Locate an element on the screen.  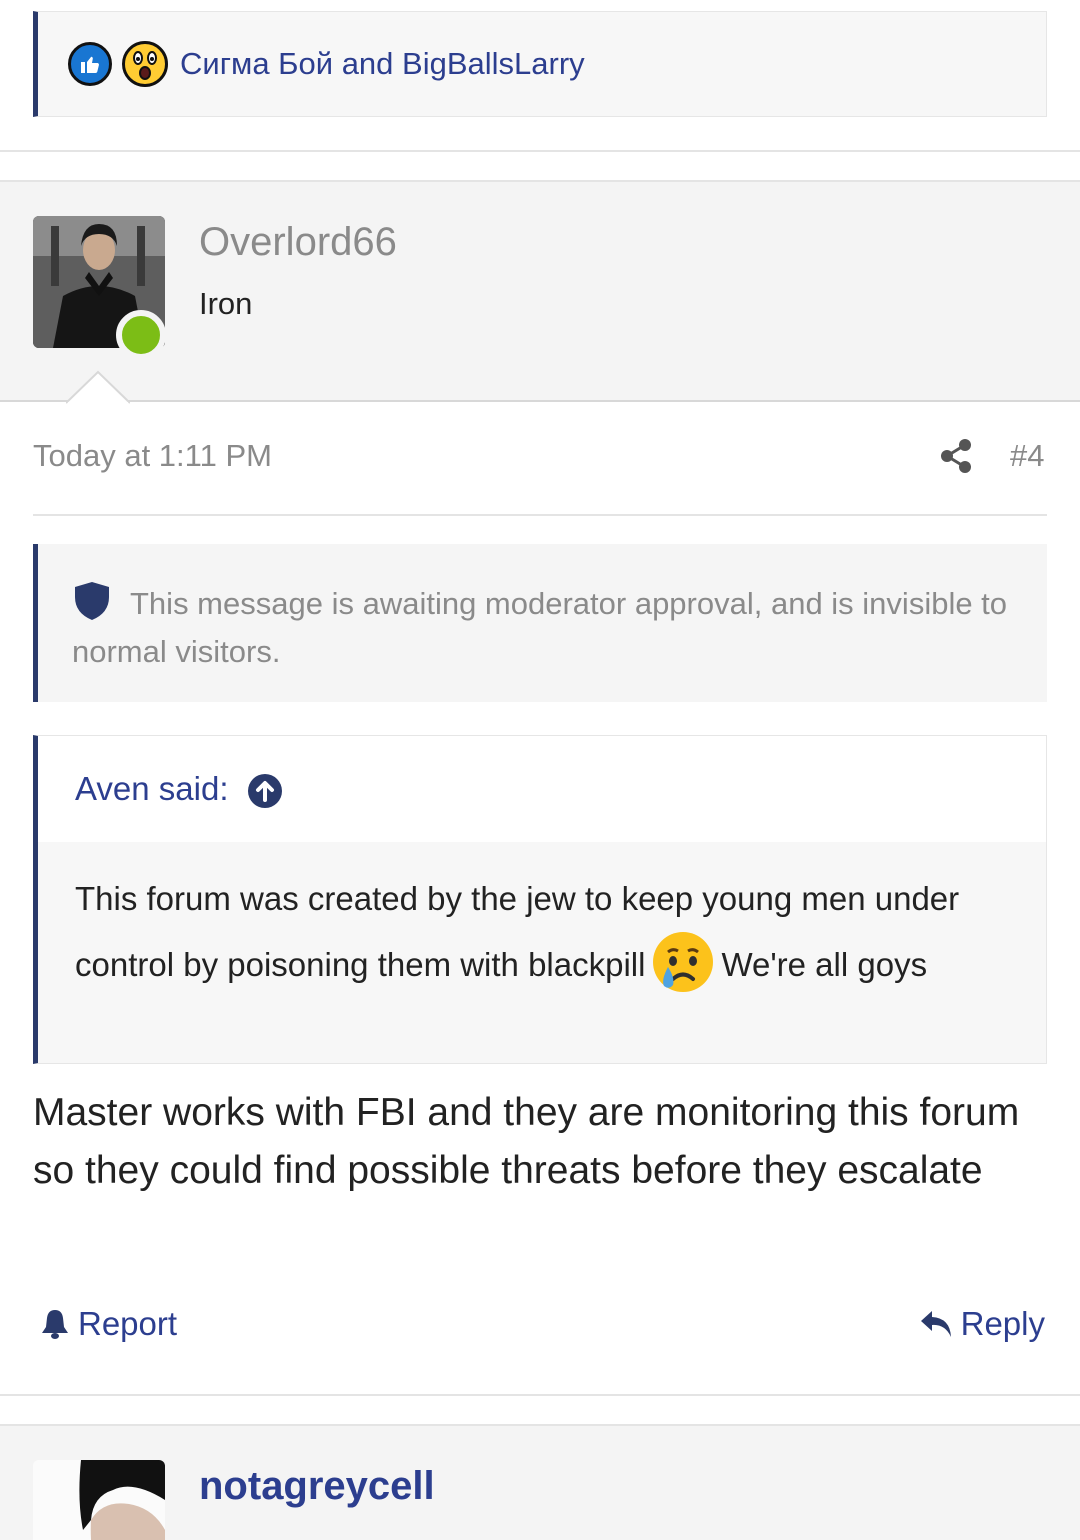
arrow-up-circle-icon is located at coordinates (265, 791).